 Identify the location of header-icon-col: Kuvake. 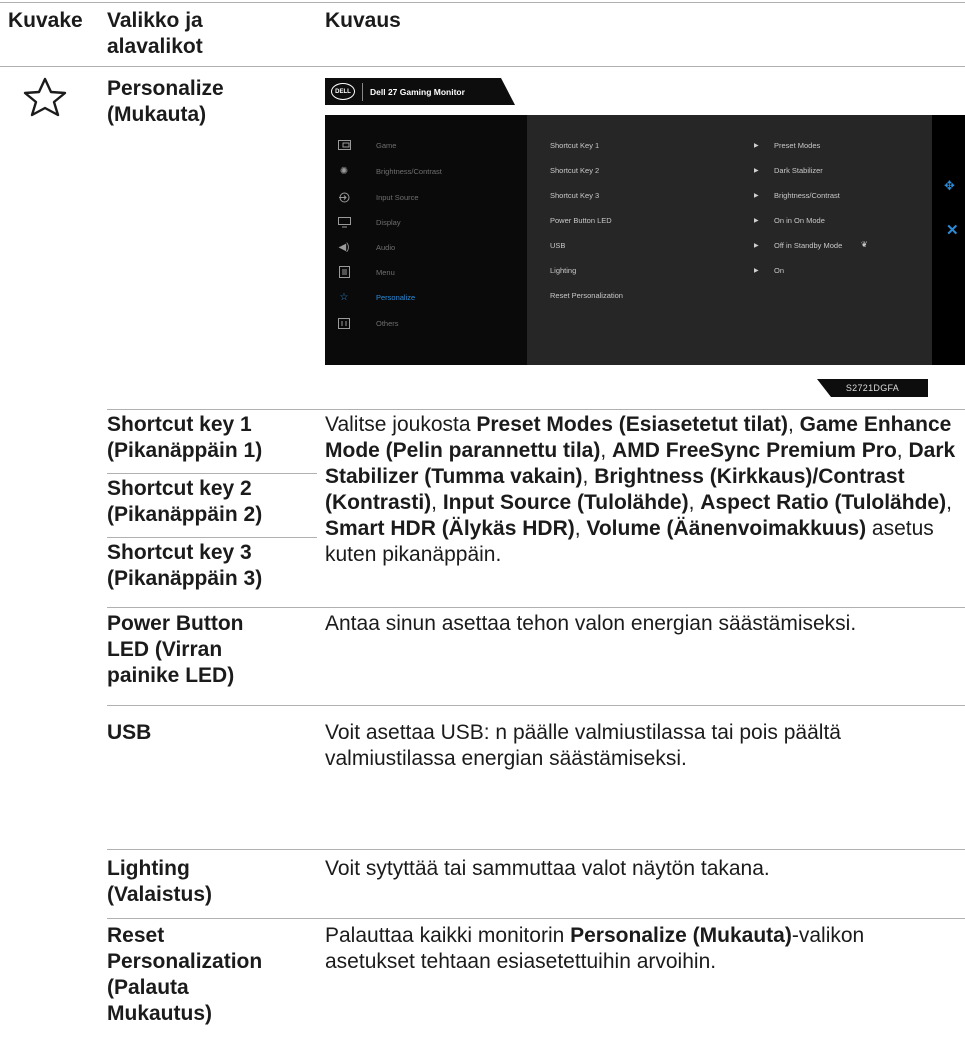
(45, 20).